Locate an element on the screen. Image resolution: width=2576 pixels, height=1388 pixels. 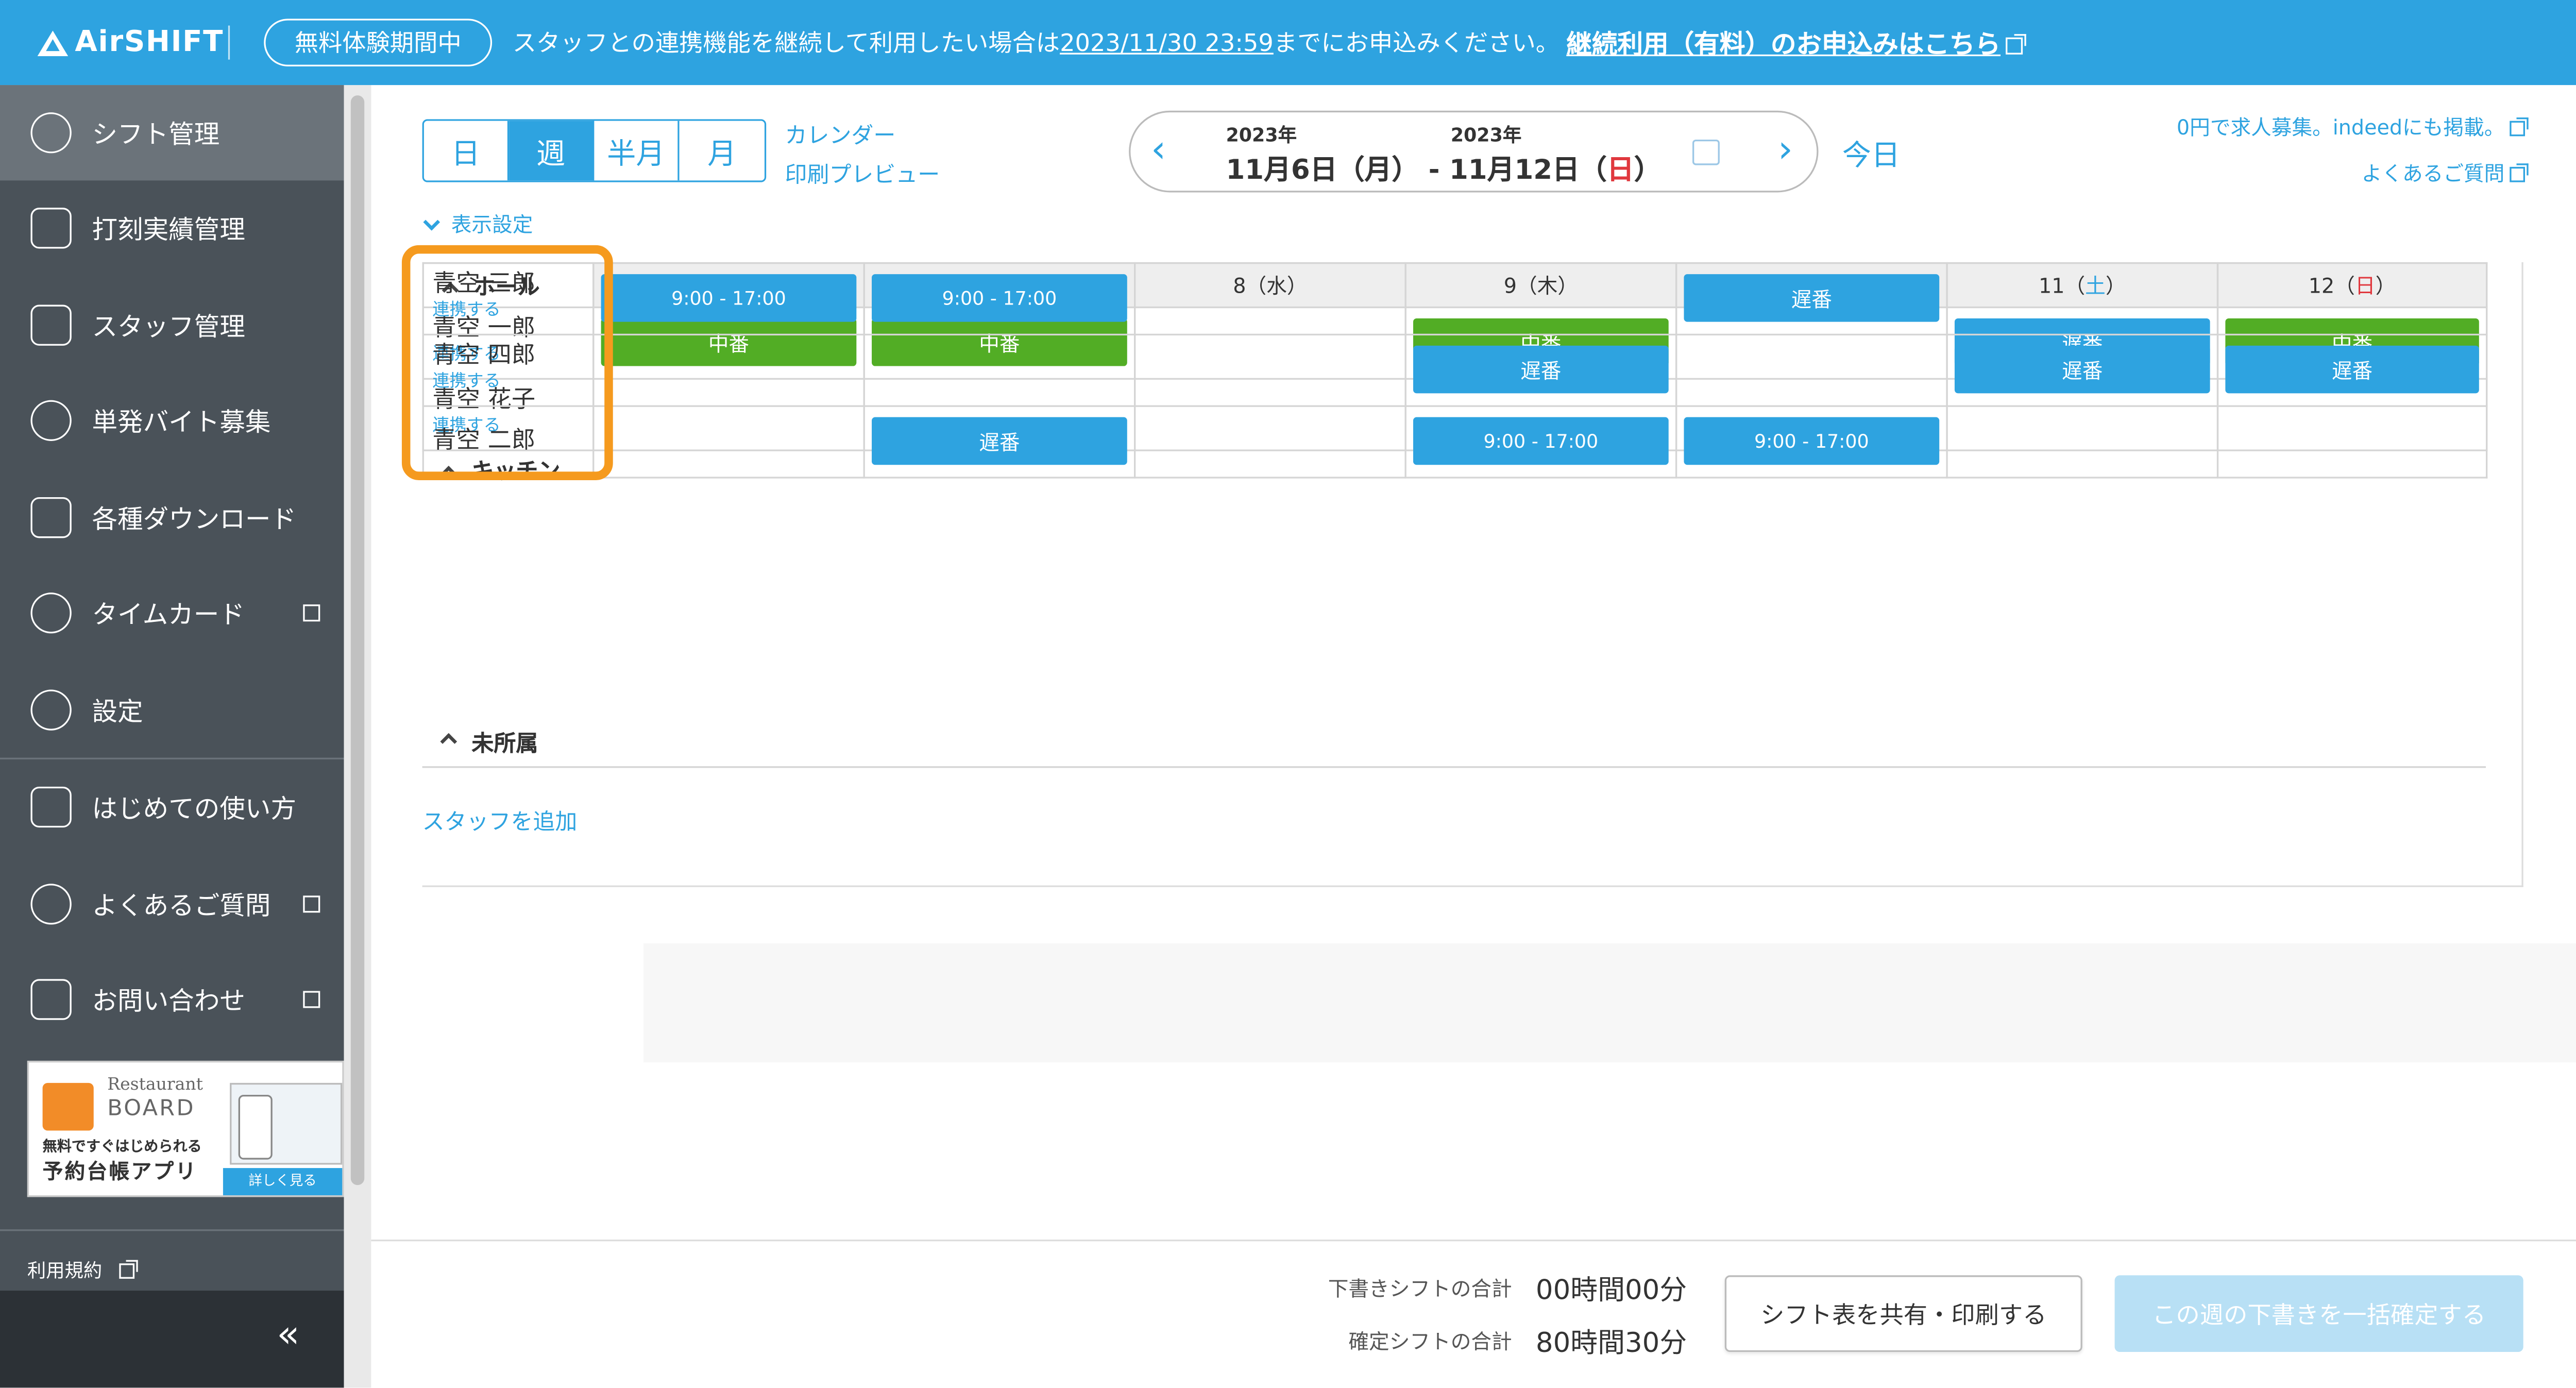
share-print-button: シフト表を共有・印刷する is located at coordinates (1903, 1313).